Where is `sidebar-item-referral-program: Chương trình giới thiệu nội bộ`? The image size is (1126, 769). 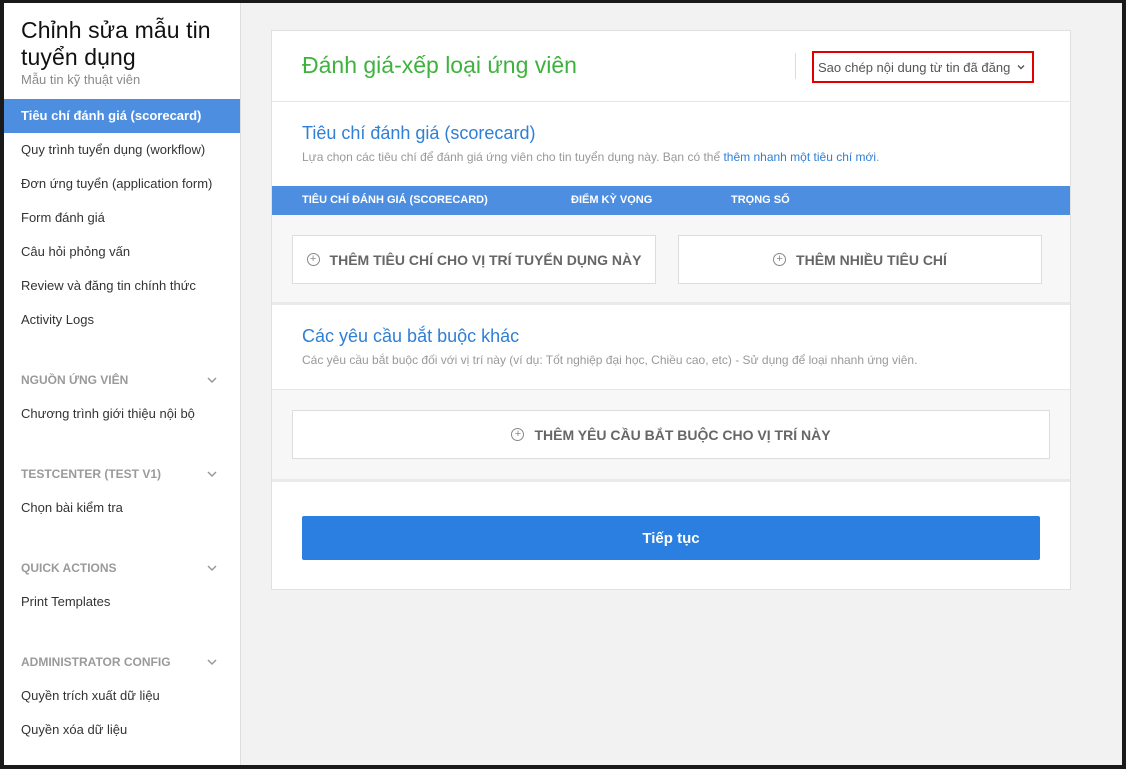 sidebar-item-referral-program: Chương trình giới thiệu nội bộ is located at coordinates (122, 414).